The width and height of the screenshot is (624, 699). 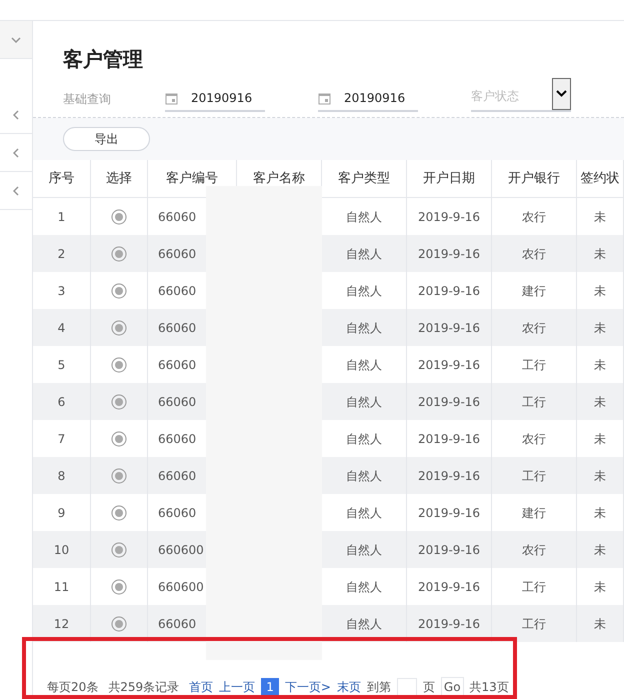 What do you see at coordinates (62, 328) in the screenshot?
I see `table-cell-text: 4` at bounding box center [62, 328].